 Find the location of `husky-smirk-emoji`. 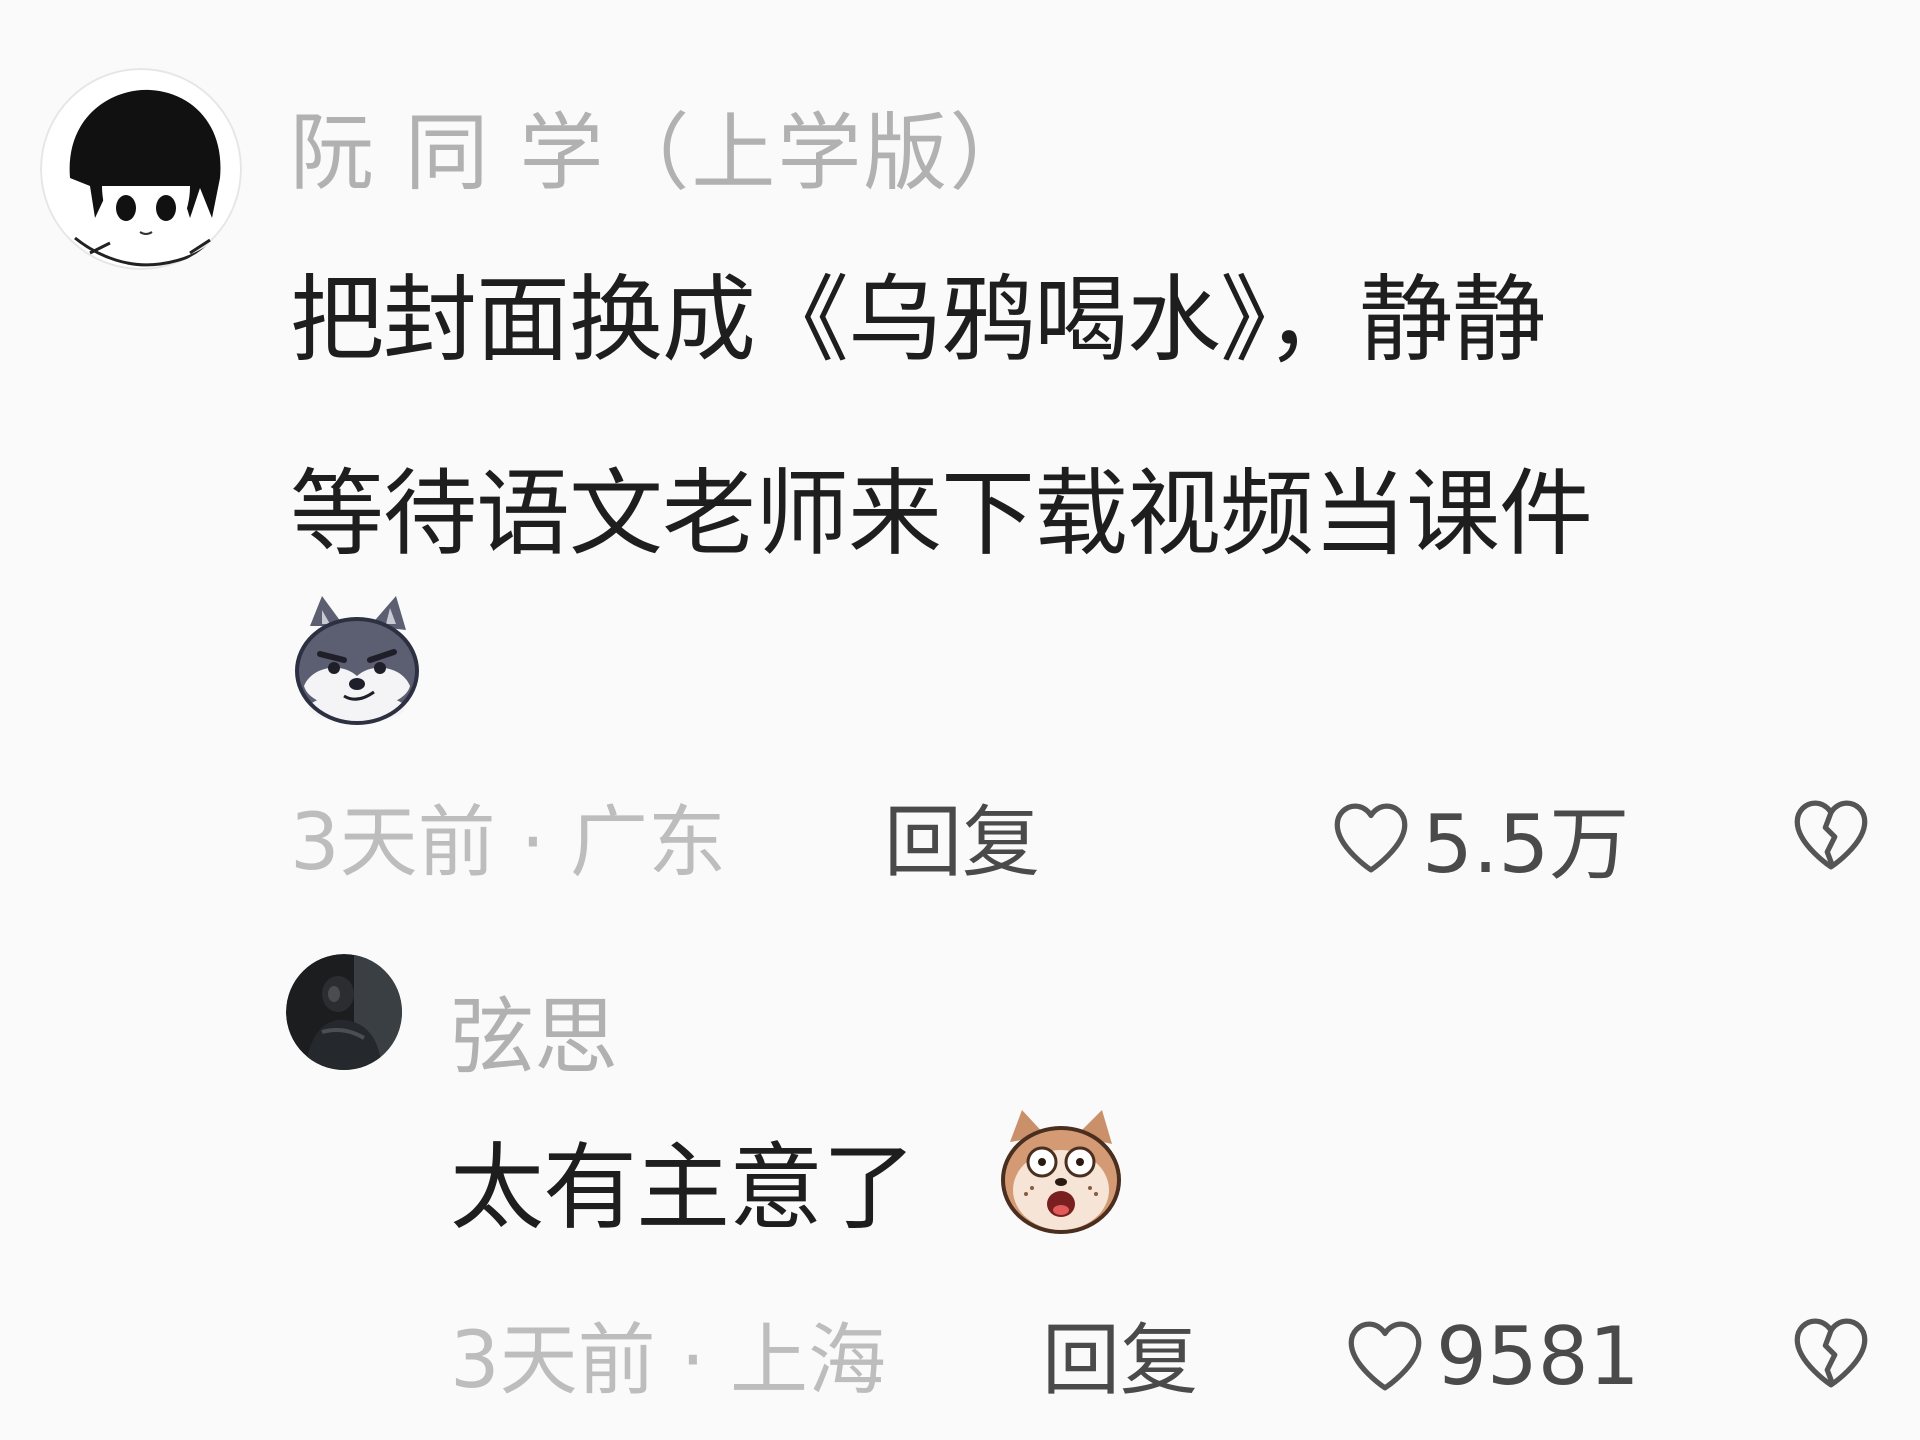

husky-smirk-emoji is located at coordinates (357, 661).